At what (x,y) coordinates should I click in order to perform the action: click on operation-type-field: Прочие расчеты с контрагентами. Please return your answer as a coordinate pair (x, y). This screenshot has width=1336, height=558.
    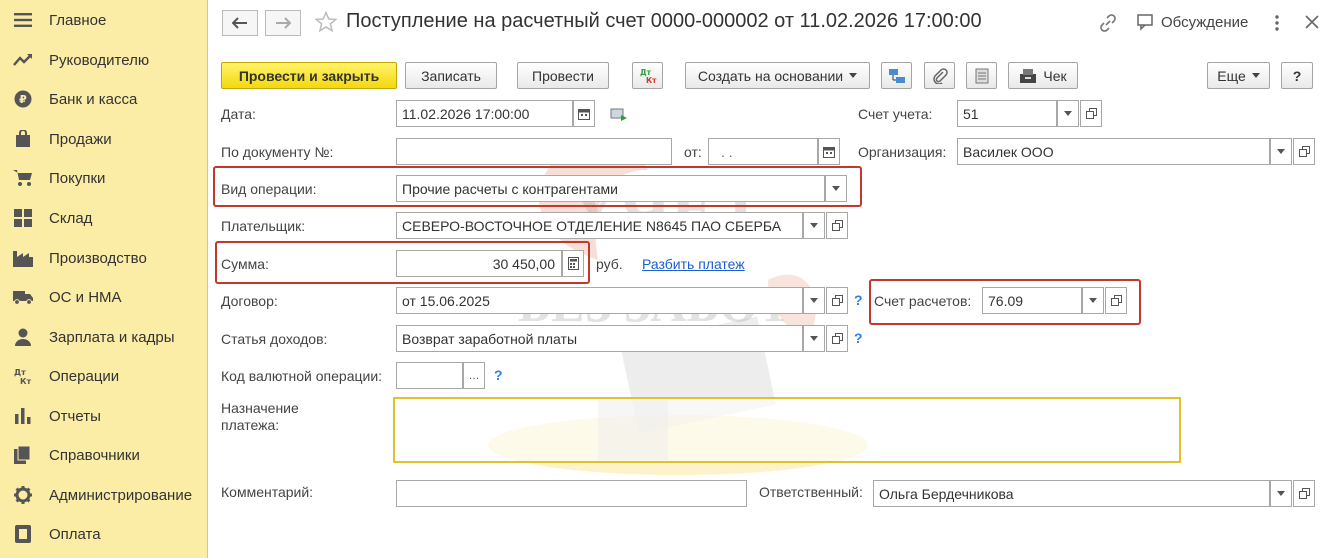
    Looking at the image, I should click on (610, 188).